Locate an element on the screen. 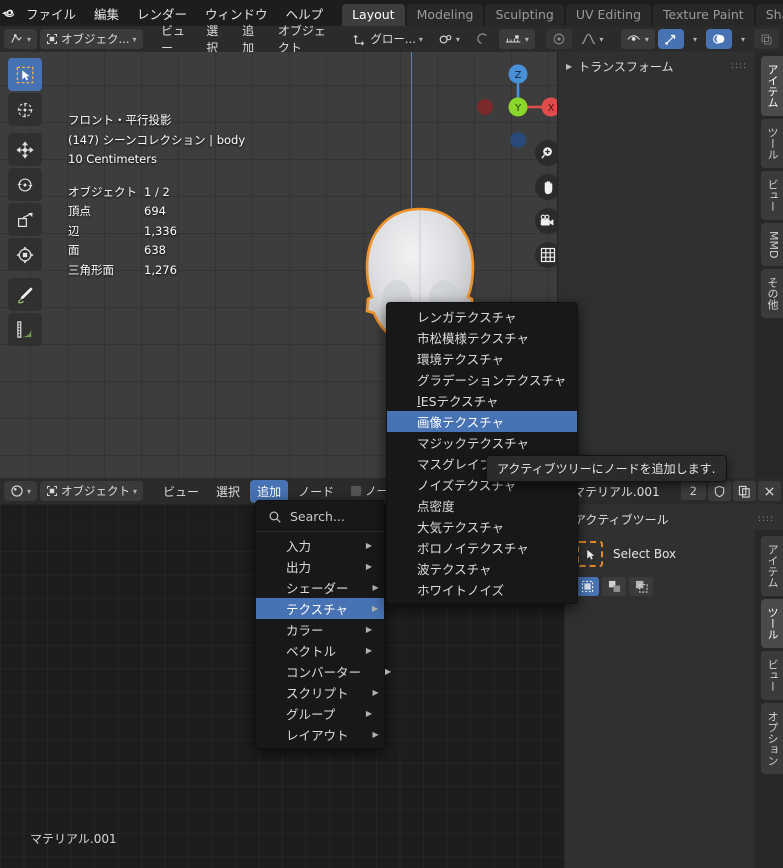 The height and width of the screenshot is (868, 783). tab-sculpting: Sculpting is located at coordinates (524, 15).